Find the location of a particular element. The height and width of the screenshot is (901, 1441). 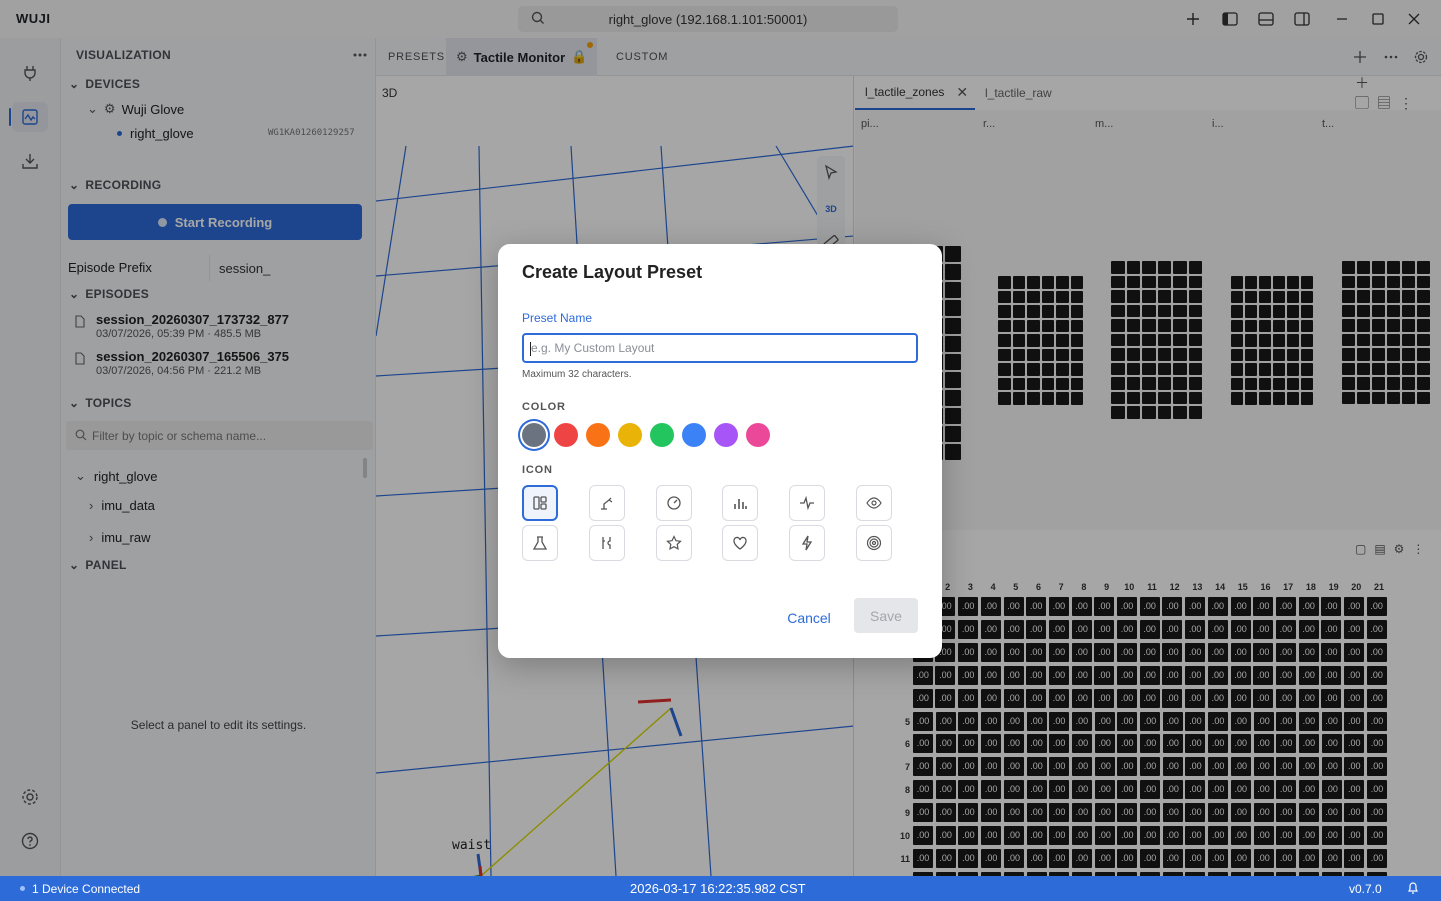

status-dot-icon is located at coordinates (22, 888).